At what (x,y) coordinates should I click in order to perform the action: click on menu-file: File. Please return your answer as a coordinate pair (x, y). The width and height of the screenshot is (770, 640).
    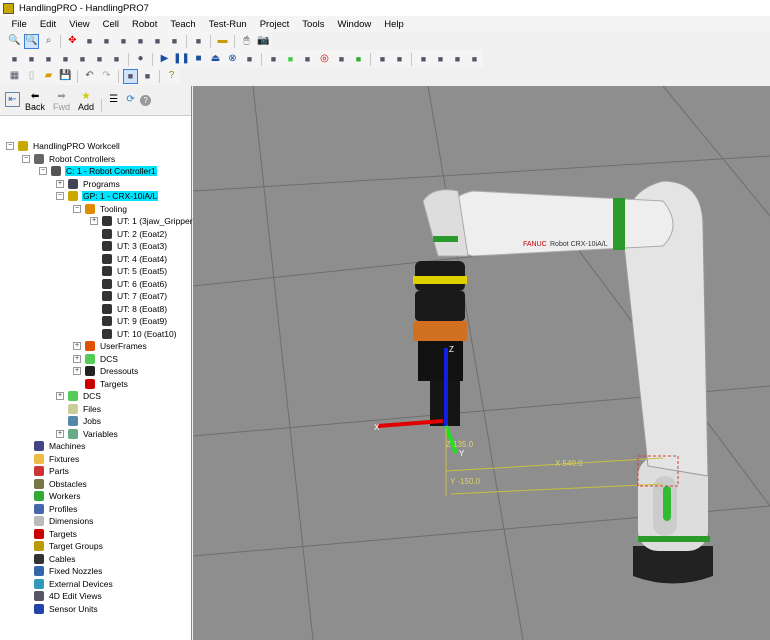
    Looking at the image, I should click on (19, 24).